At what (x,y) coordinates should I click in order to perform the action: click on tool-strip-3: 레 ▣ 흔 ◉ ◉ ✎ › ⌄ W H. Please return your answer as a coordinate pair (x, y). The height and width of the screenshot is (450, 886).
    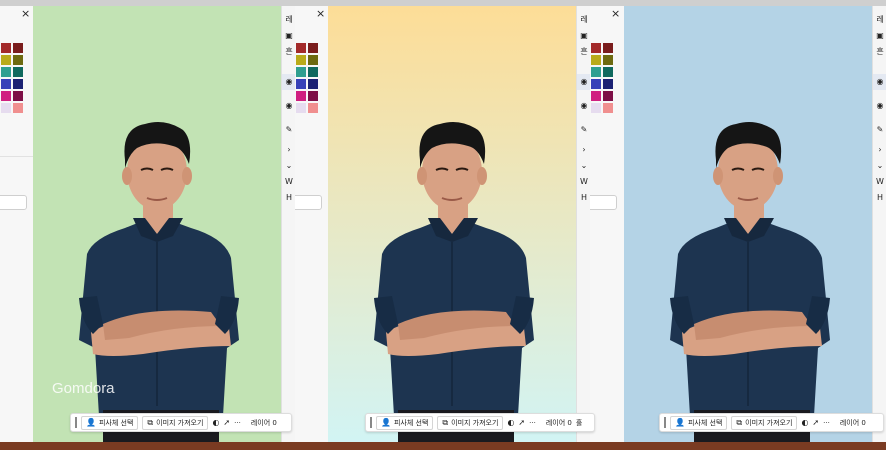
    Looking at the image, I should click on (879, 224).